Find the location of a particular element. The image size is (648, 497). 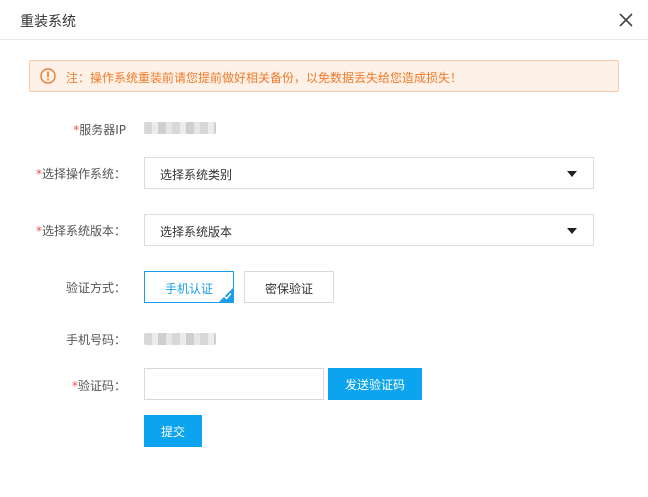

os-select-value: 选择系统类别 is located at coordinates (196, 175).